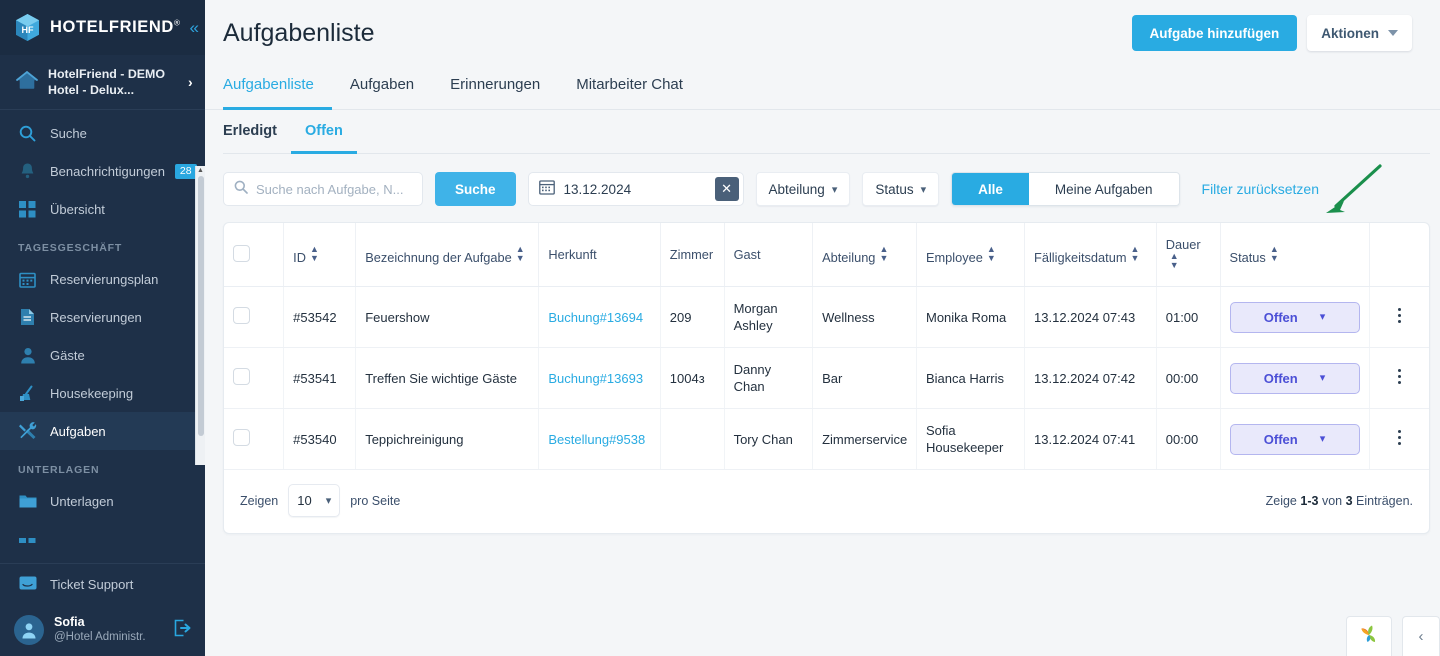  Describe the element at coordinates (314, 500) in the screenshot. I see `per-page-select: 10 ▾` at that location.